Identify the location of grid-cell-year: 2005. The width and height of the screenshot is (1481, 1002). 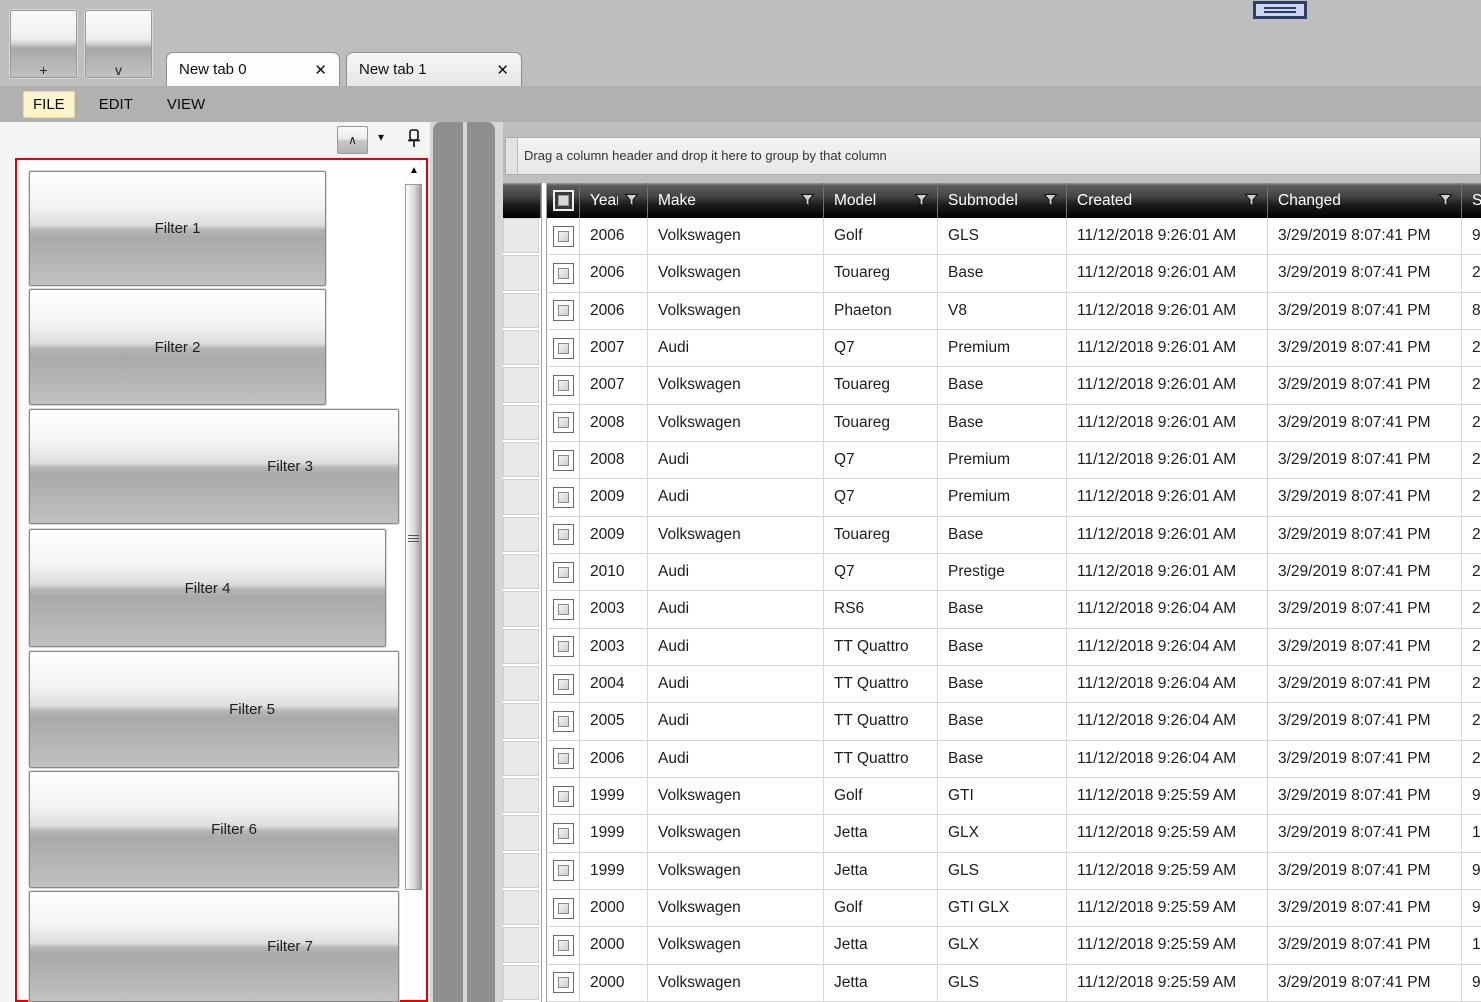
(614, 722).